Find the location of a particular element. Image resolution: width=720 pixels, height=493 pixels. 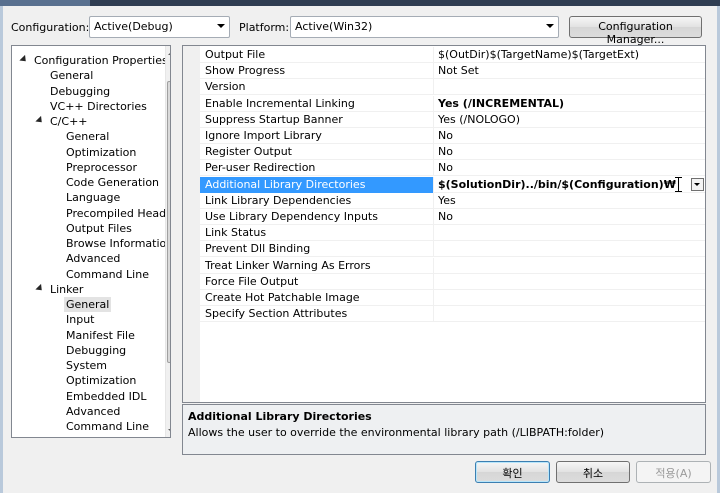

property-row: Link Library Dependencies Yes is located at coordinates (452, 200).